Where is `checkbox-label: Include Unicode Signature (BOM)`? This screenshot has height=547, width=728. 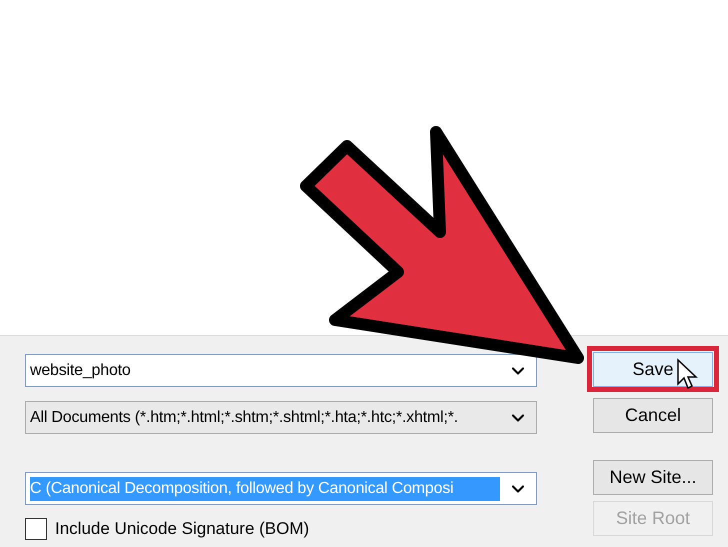
checkbox-label: Include Unicode Signature (BOM) is located at coordinates (182, 529).